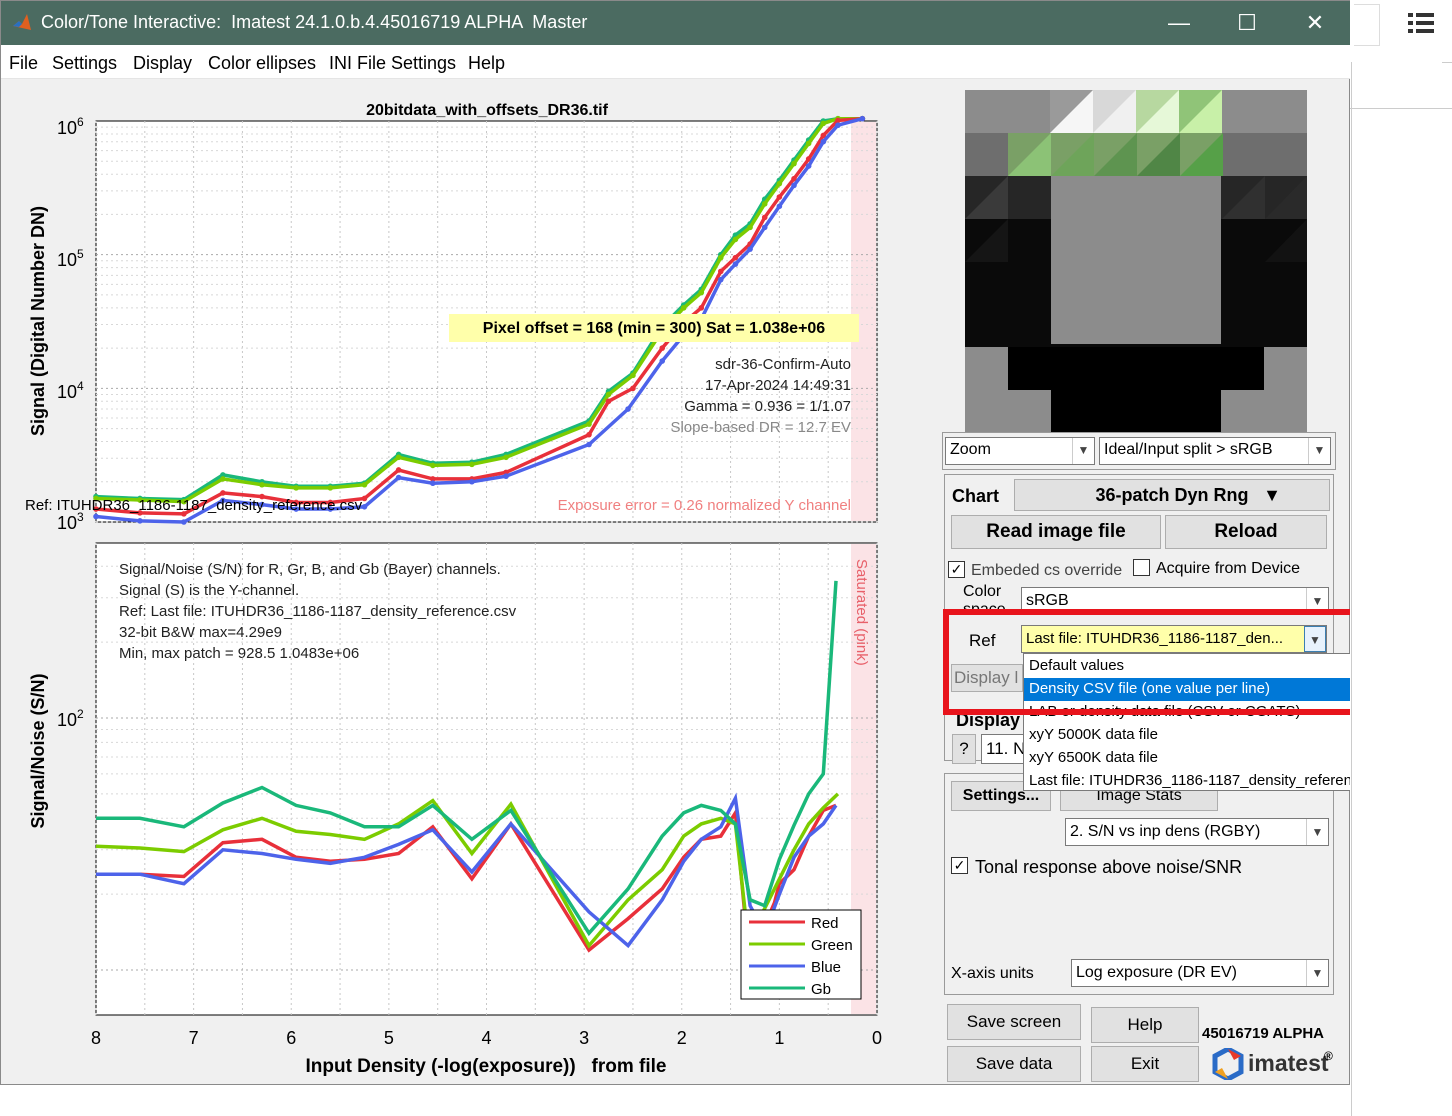 This screenshot has width=1452, height=1116. Describe the element at coordinates (239, 653) in the screenshot. I see `bottom-info-line-5: Min, max patch = 928.5 1.0483e+06` at that location.